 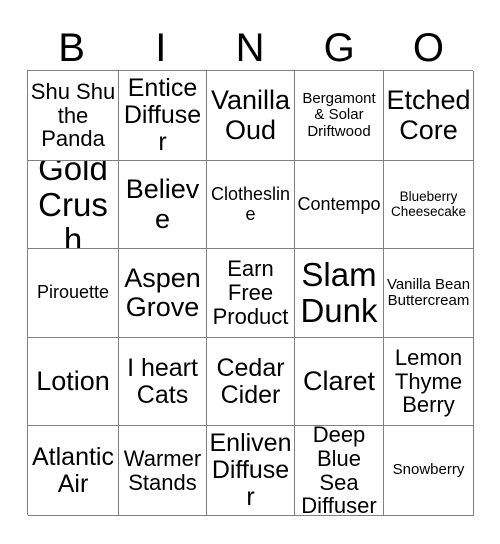 I want to click on bingo-cell-label: Bergamont & Solar Driftwood, so click(x=339, y=115).